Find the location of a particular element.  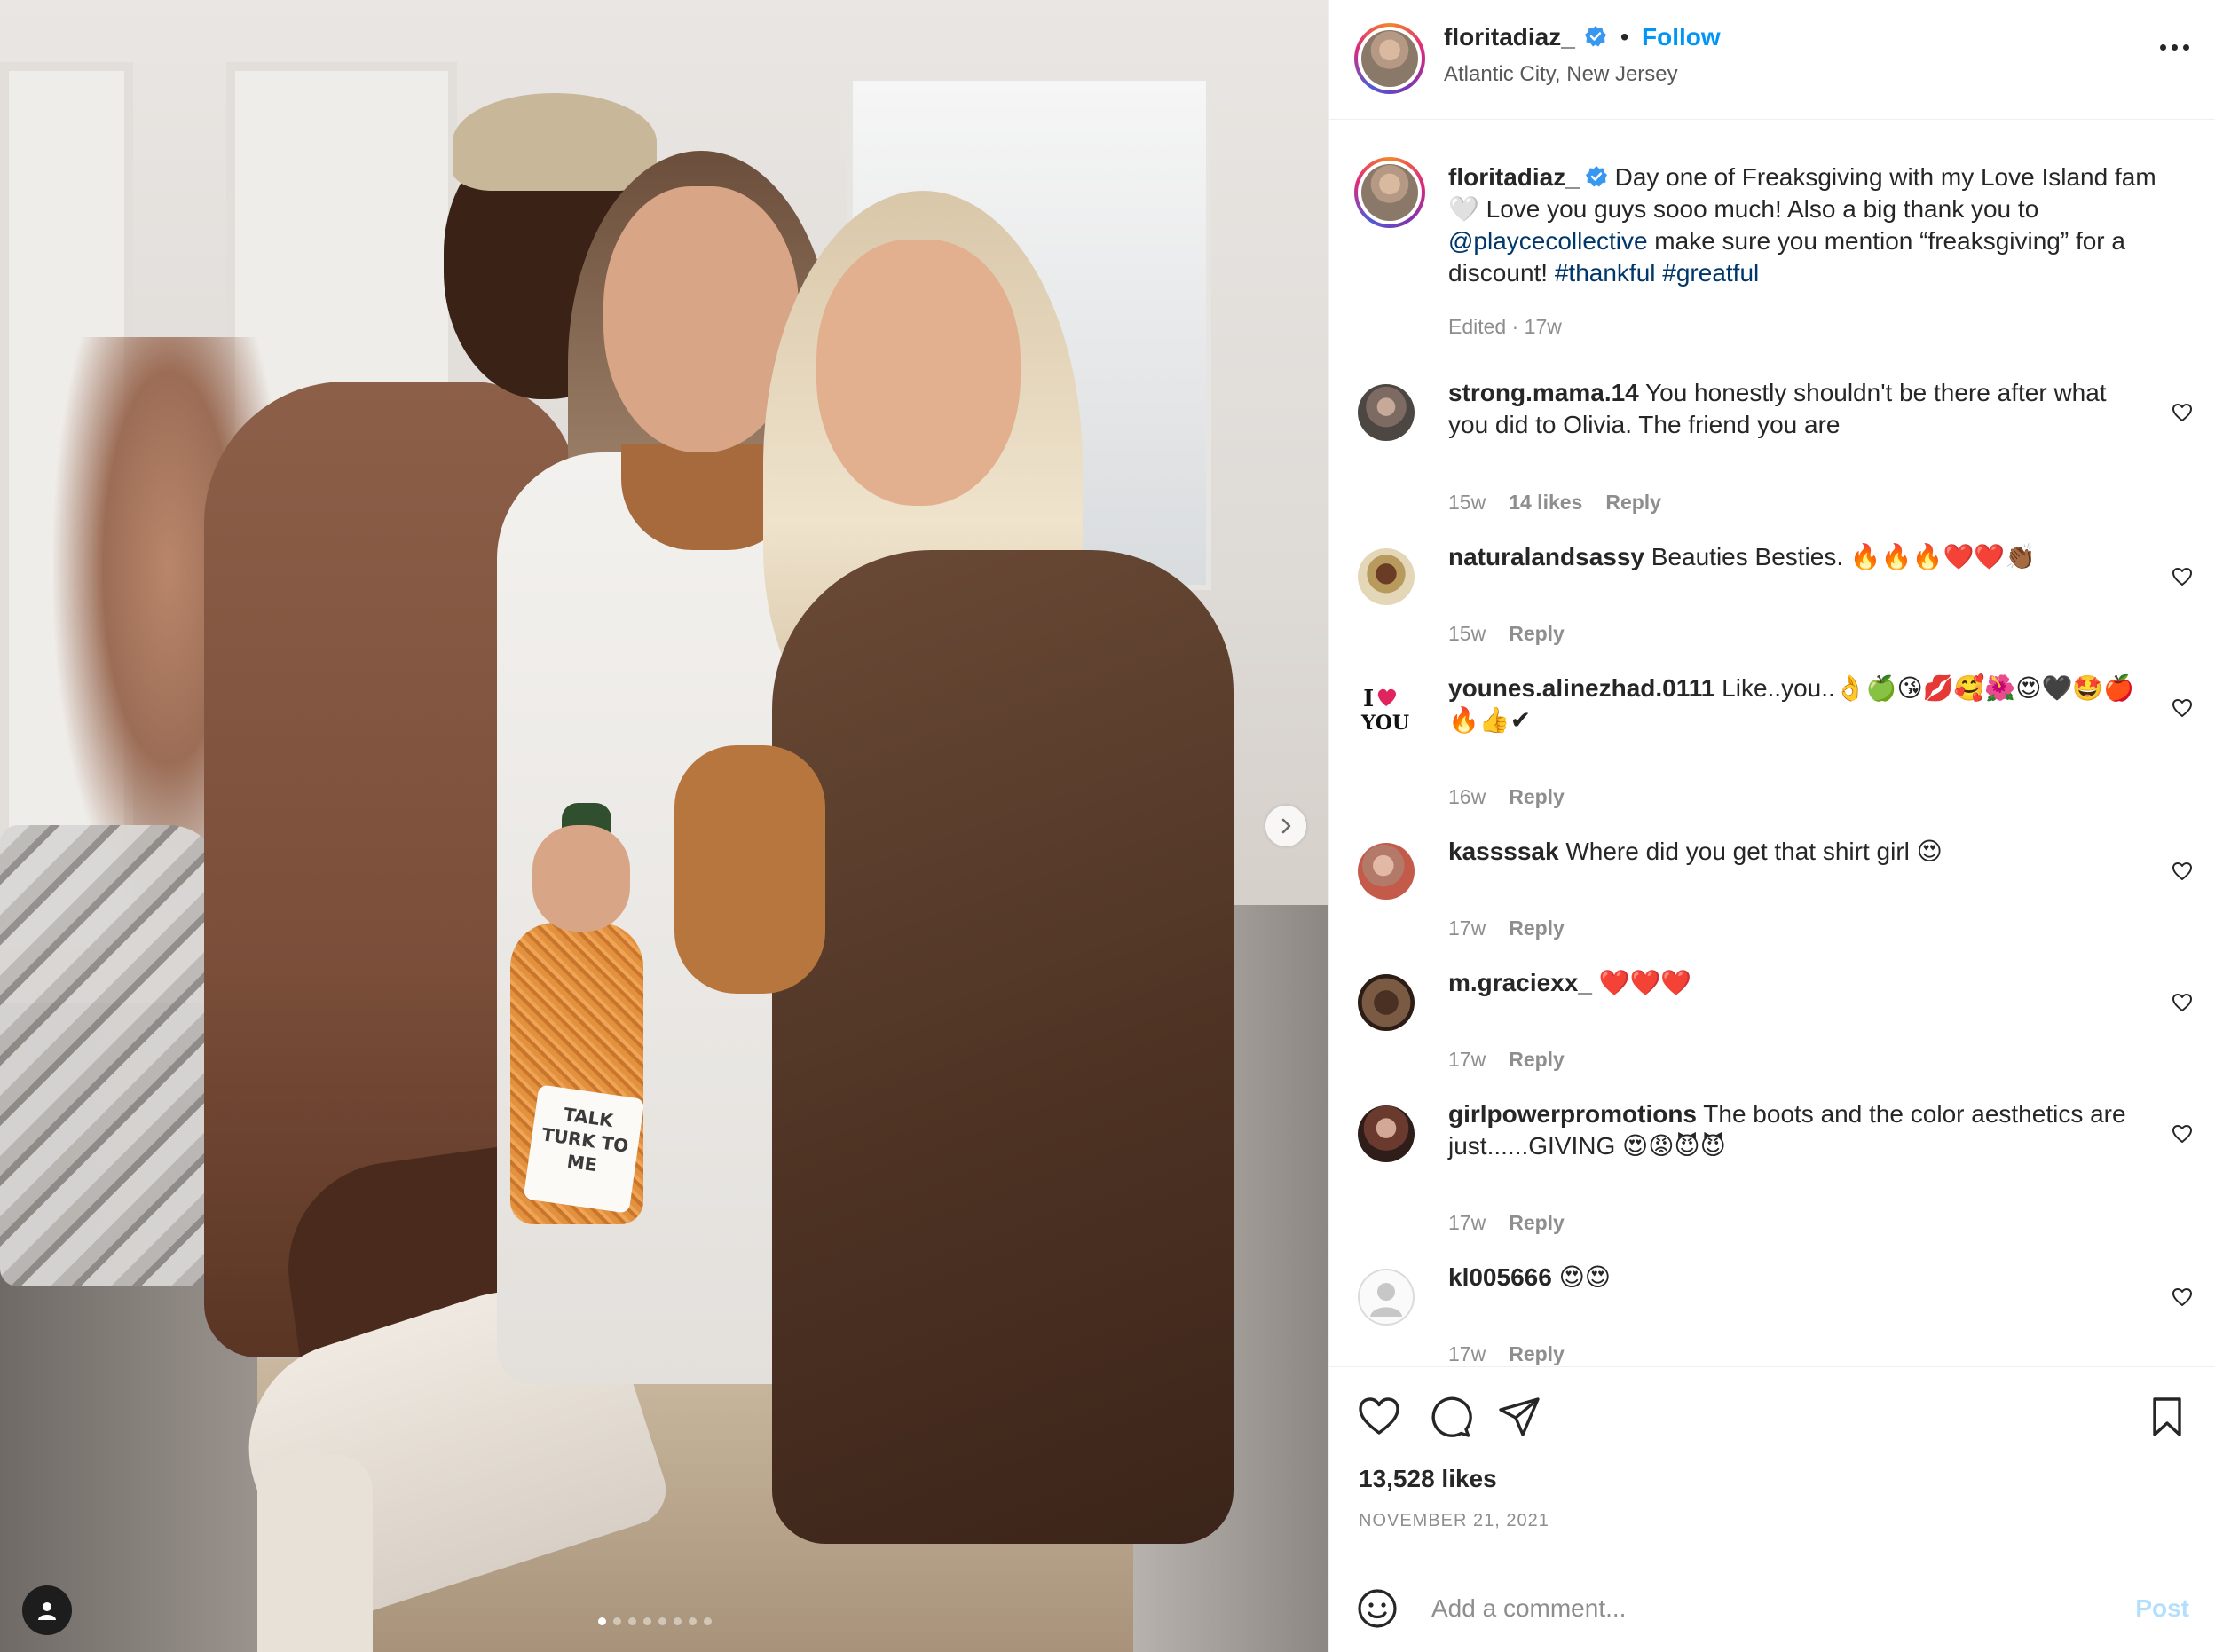

comment-text: Beauties Besties. 🔥🔥🔥❤️❤️👏🏾 is located at coordinates (1840, 556).